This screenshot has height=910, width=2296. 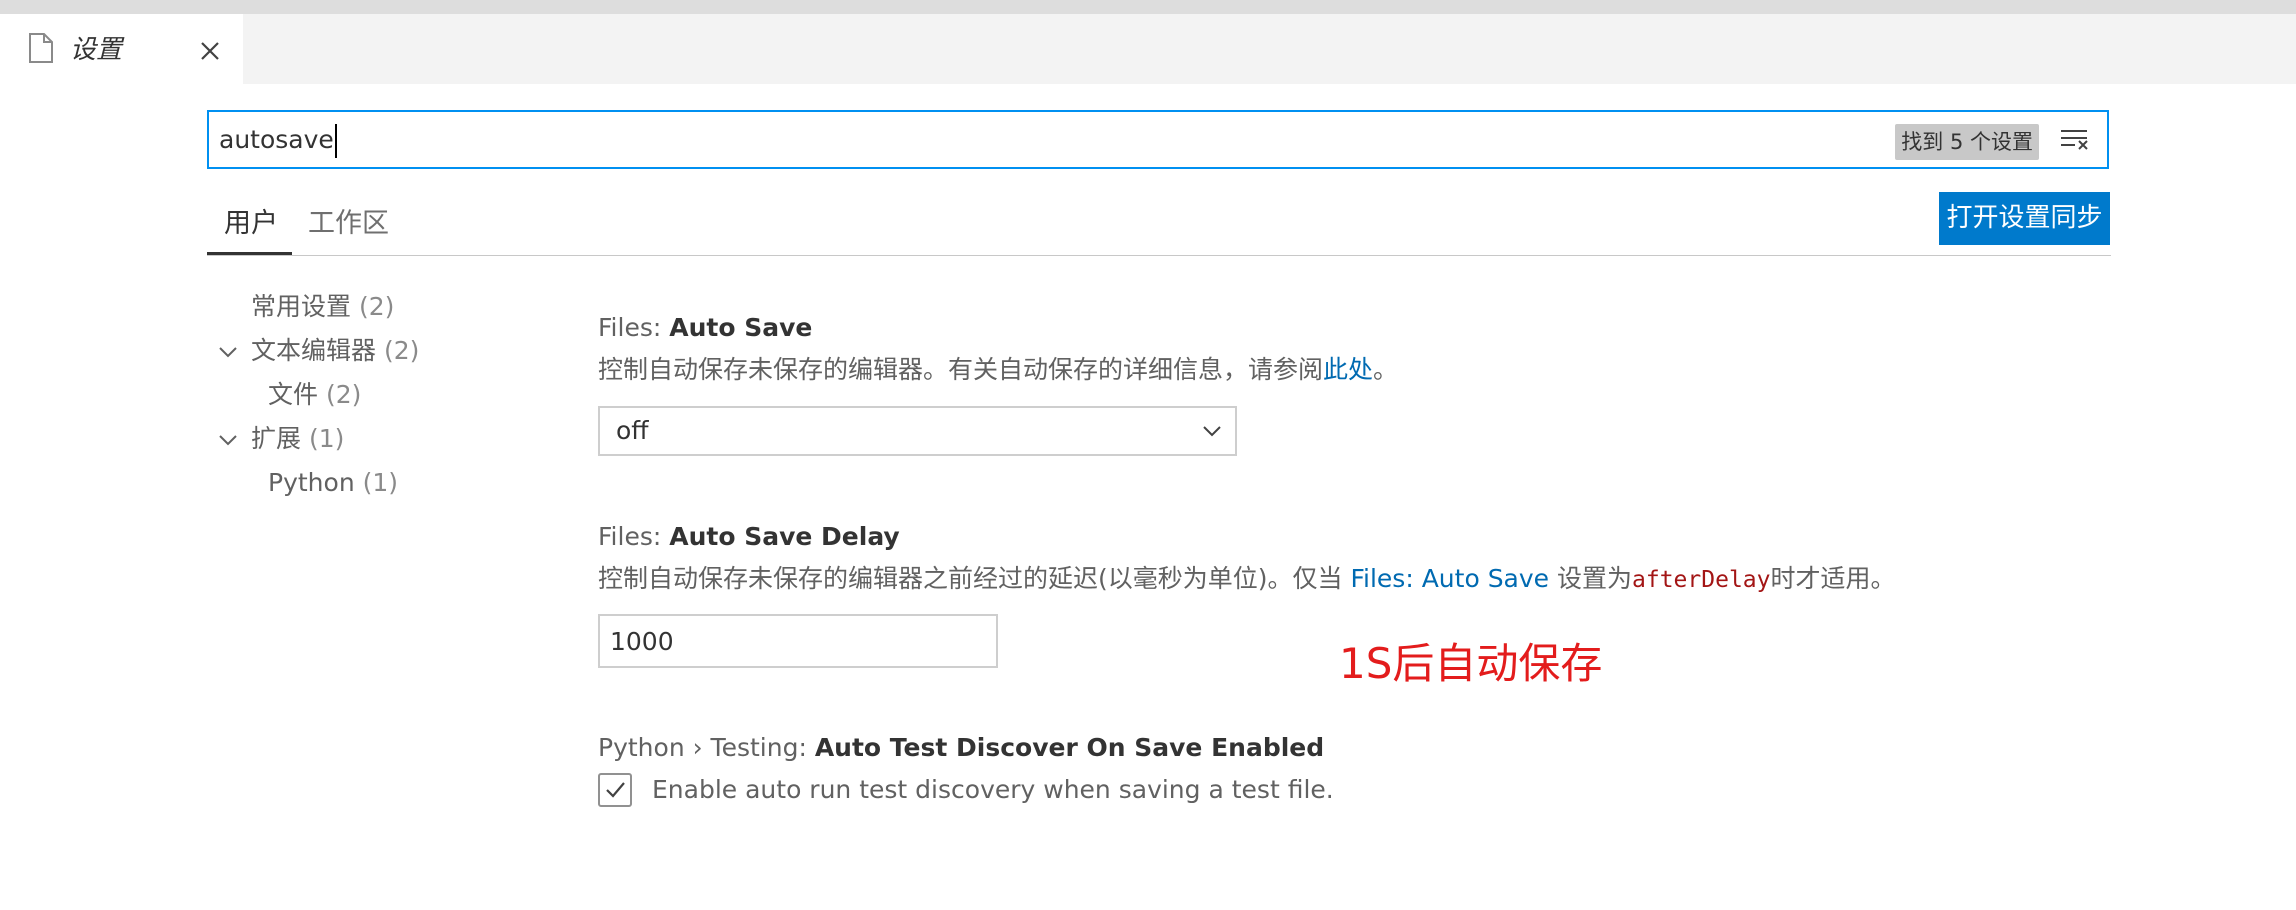 I want to click on setting-name: Auto Save Delay, so click(x=784, y=536).